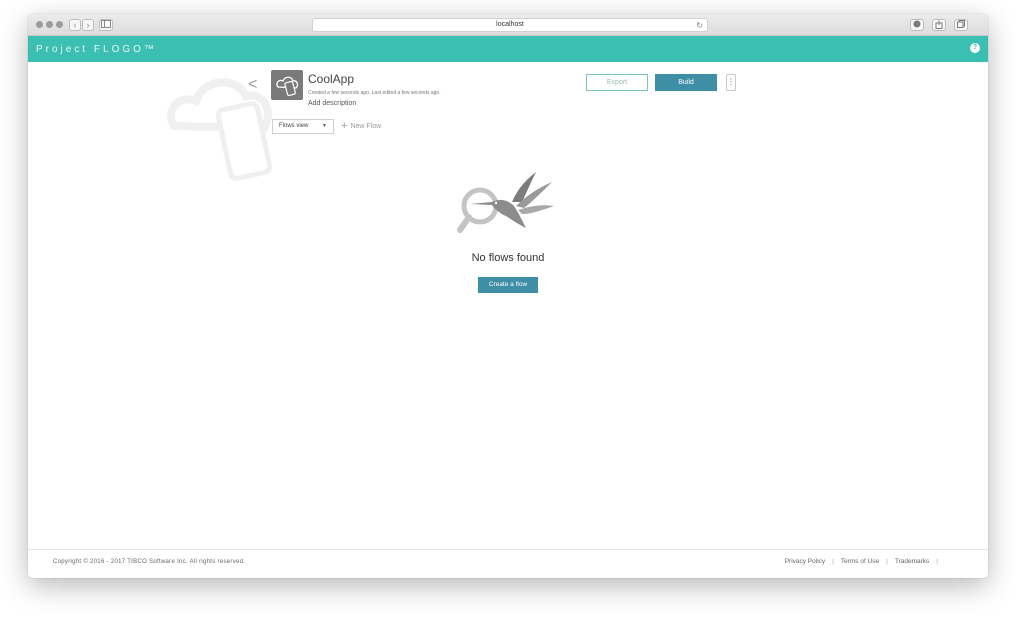 Image resolution: width=1016 pixels, height=617 pixels. What do you see at coordinates (731, 82) in the screenshot?
I see `more-options-icon: ⋮` at bounding box center [731, 82].